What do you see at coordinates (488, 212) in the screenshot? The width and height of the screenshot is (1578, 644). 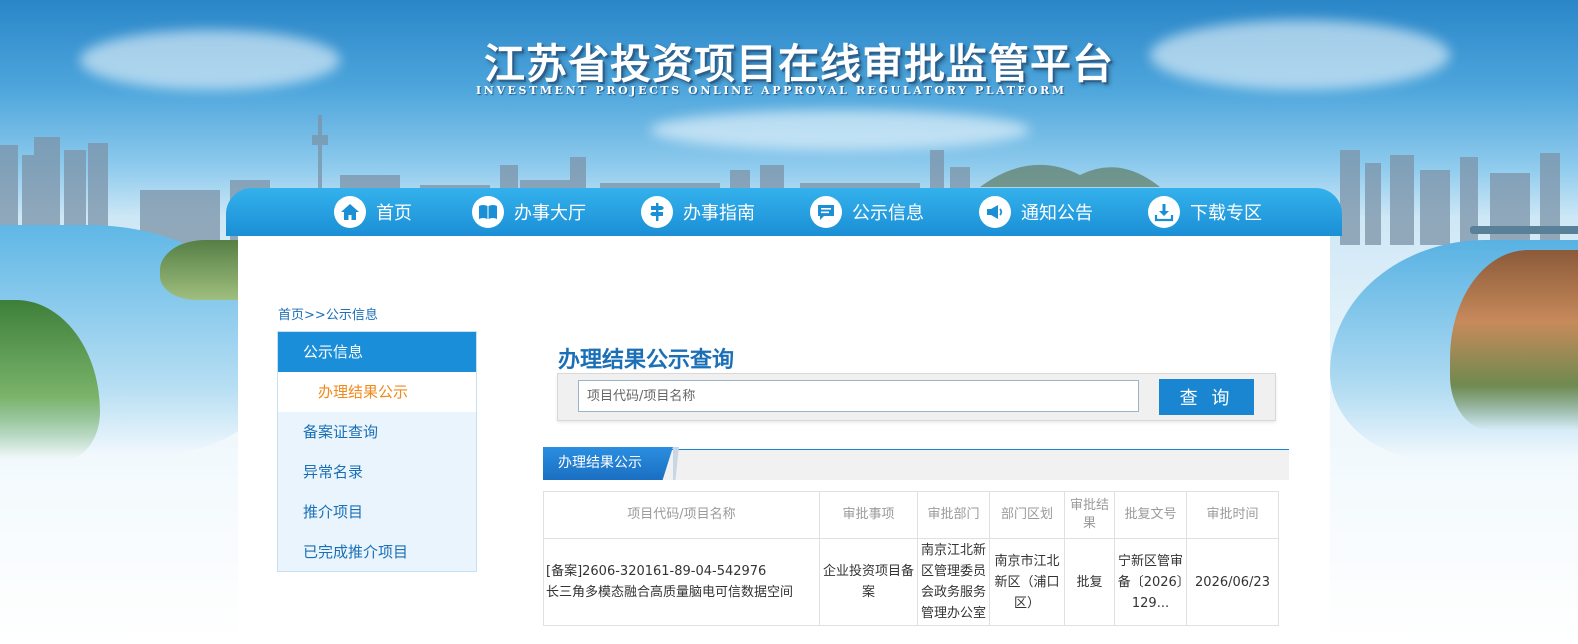 I see `book-icon` at bounding box center [488, 212].